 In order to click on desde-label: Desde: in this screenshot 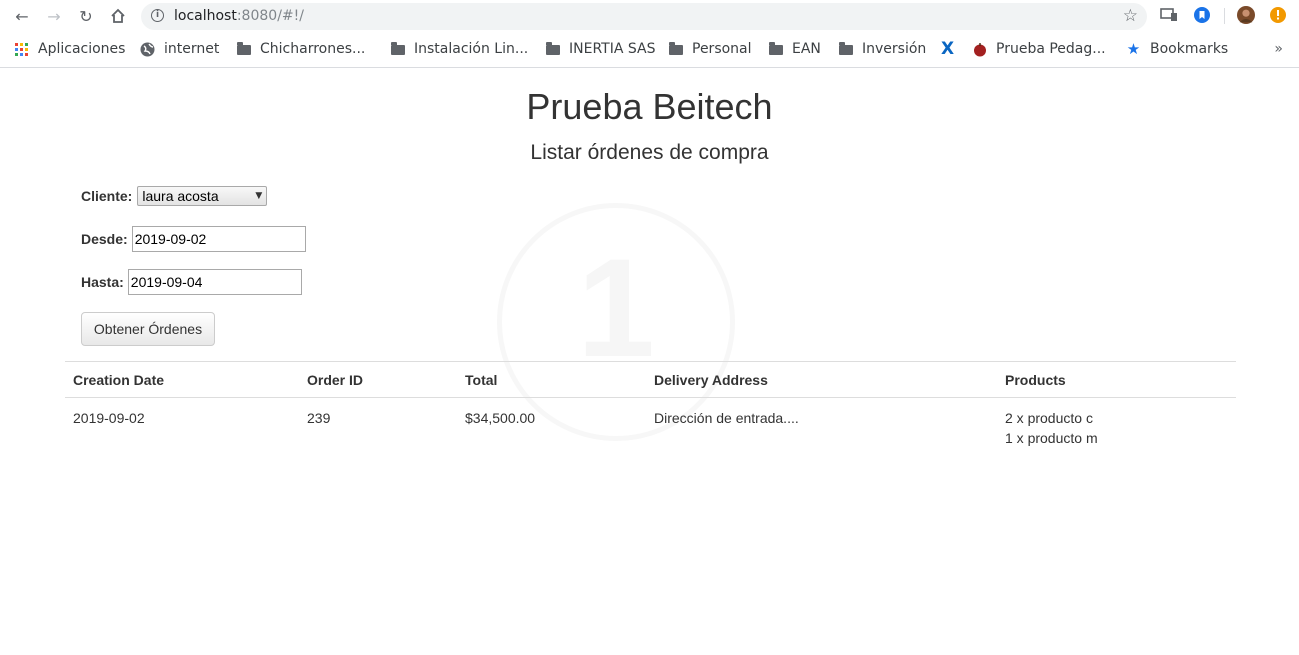, I will do `click(104, 239)`.